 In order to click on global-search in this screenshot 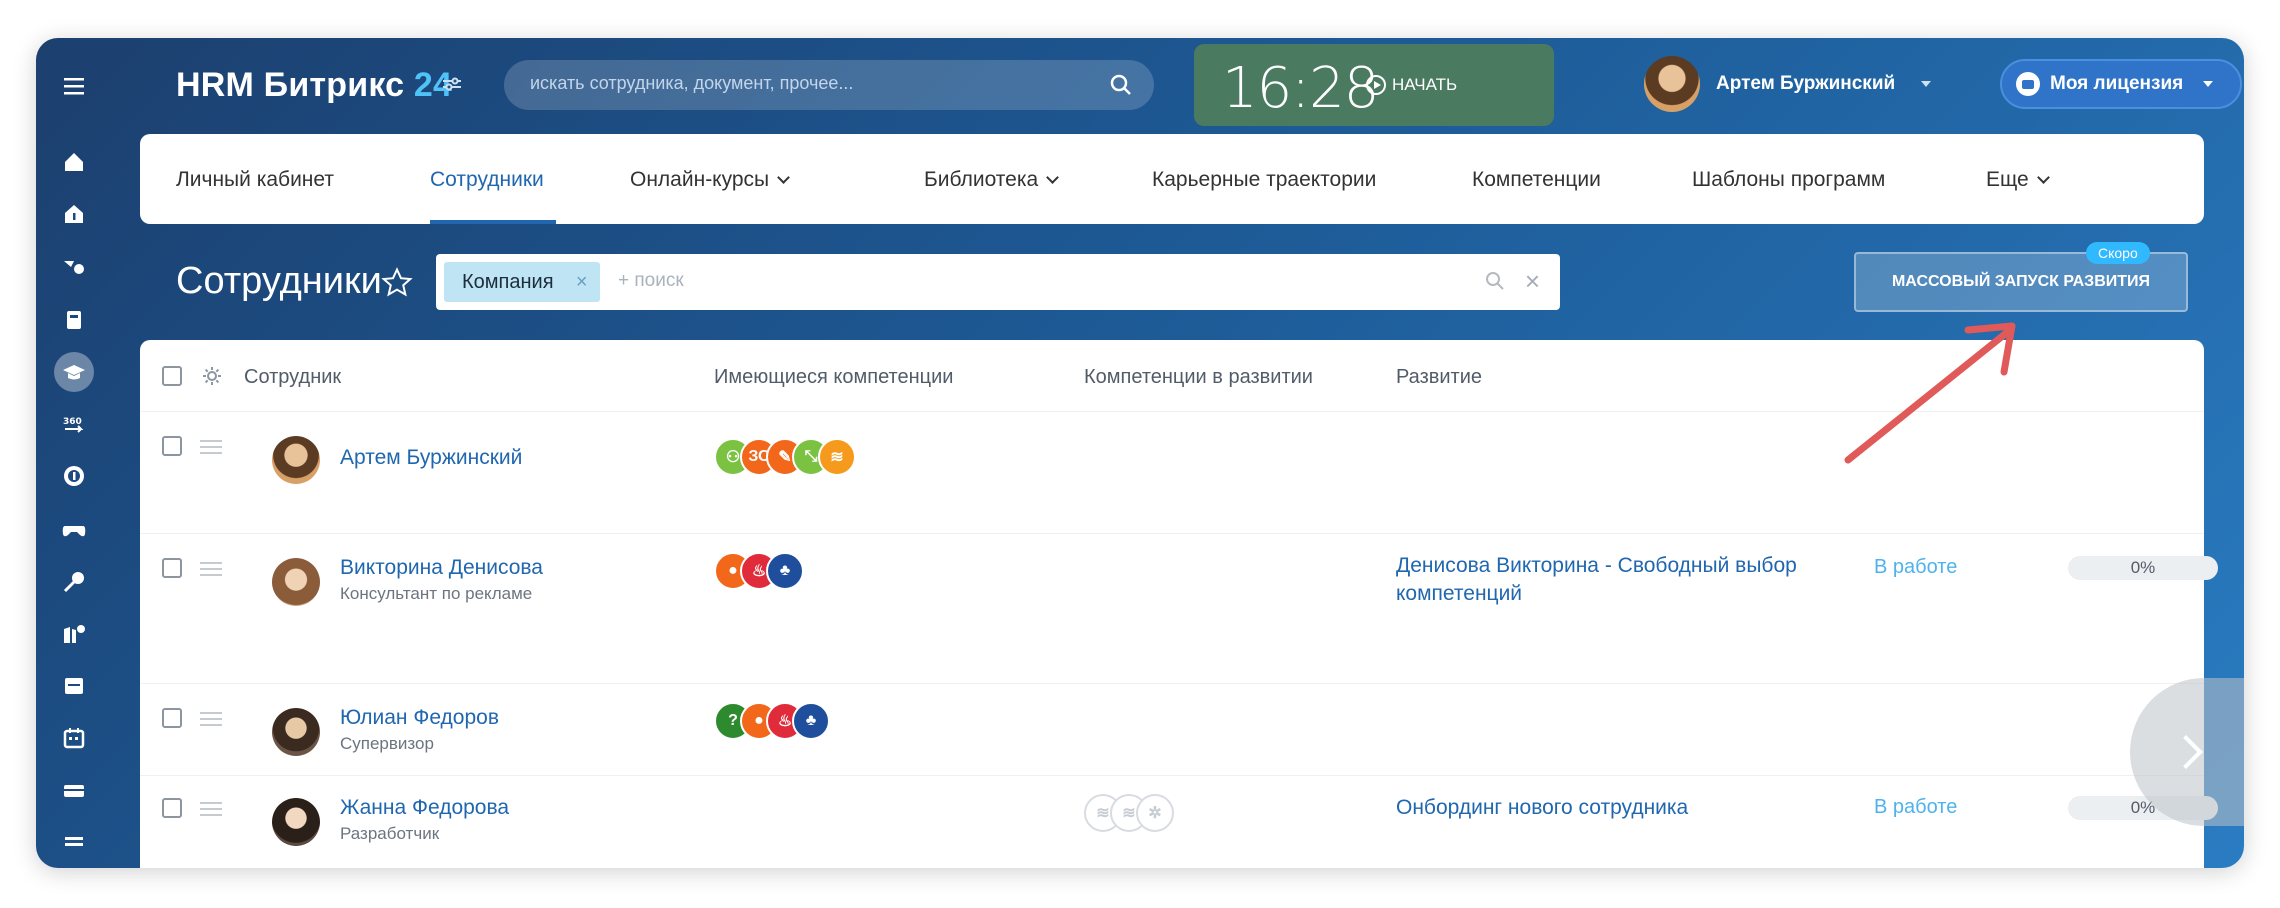, I will do `click(829, 85)`.